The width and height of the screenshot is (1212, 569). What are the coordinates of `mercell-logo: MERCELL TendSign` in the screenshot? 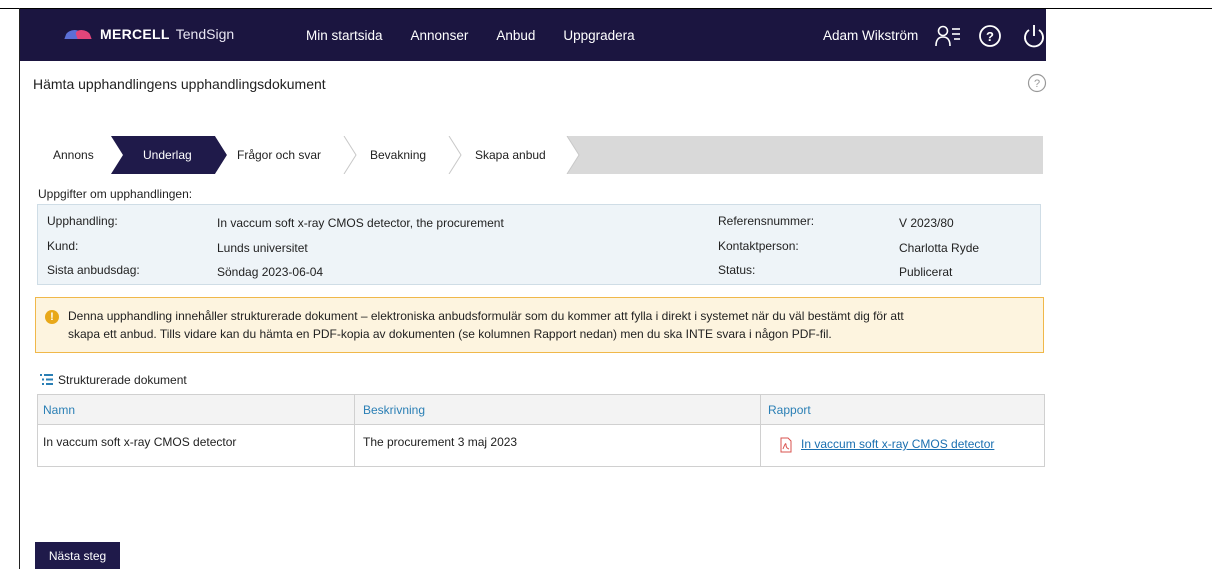 It's located at (149, 34).